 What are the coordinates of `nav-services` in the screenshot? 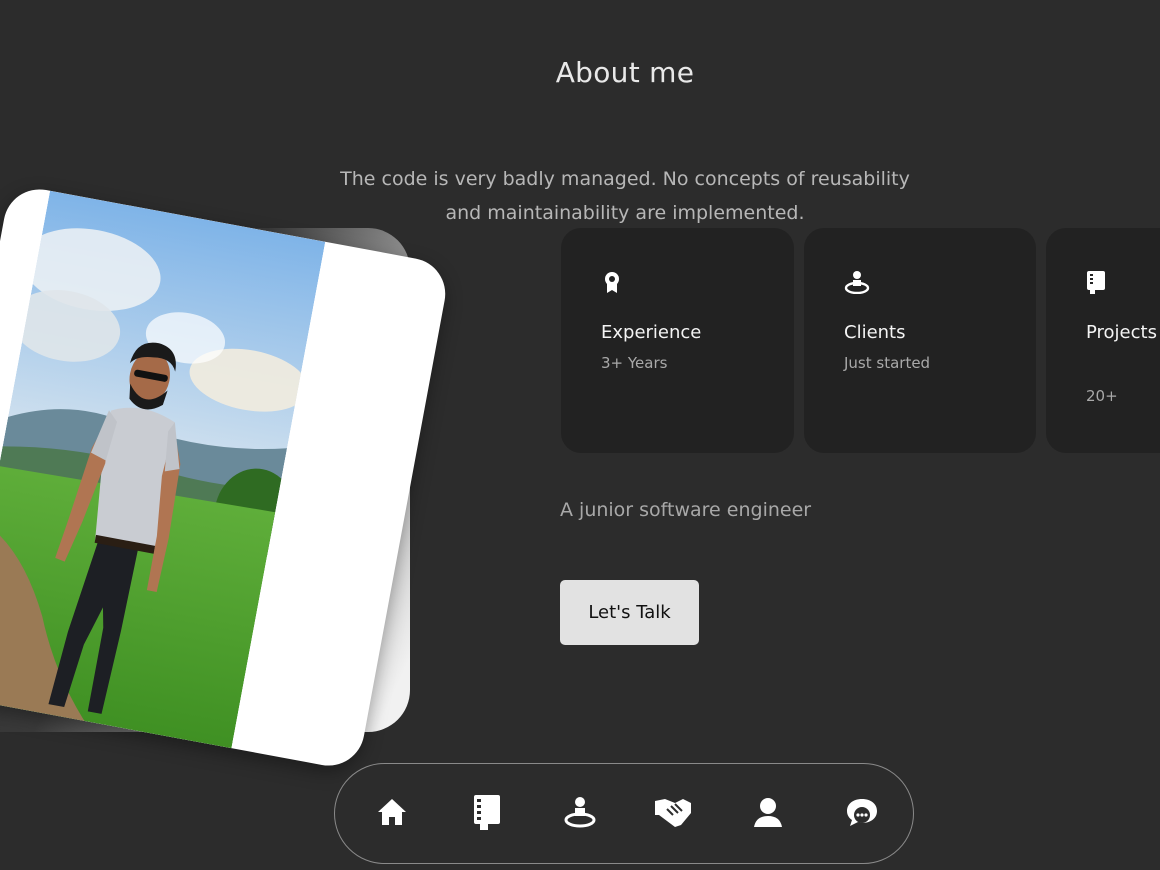 It's located at (673, 814).